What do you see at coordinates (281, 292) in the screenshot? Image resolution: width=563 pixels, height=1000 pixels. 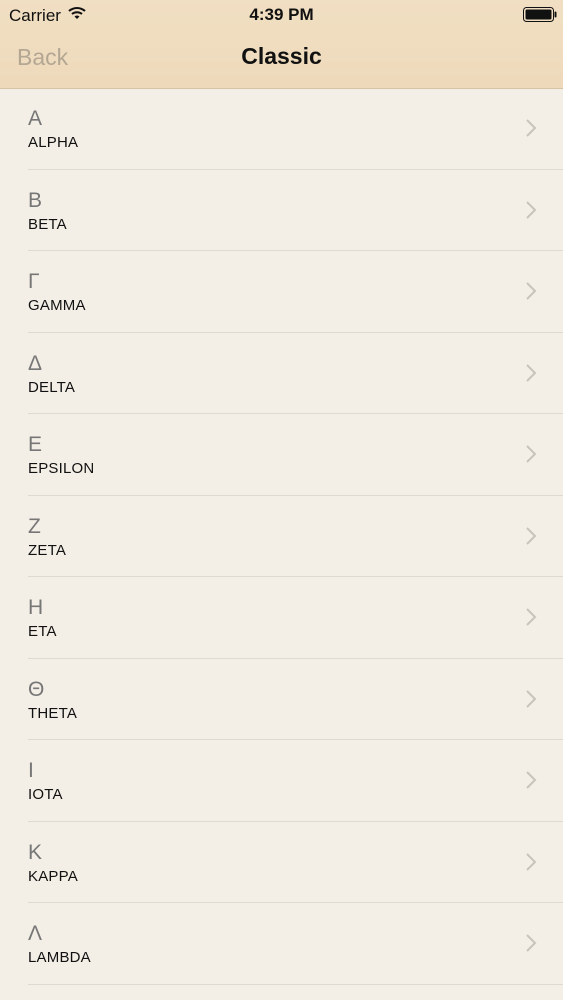 I see `list-item-gamma: Γ GAMMA` at bounding box center [281, 292].